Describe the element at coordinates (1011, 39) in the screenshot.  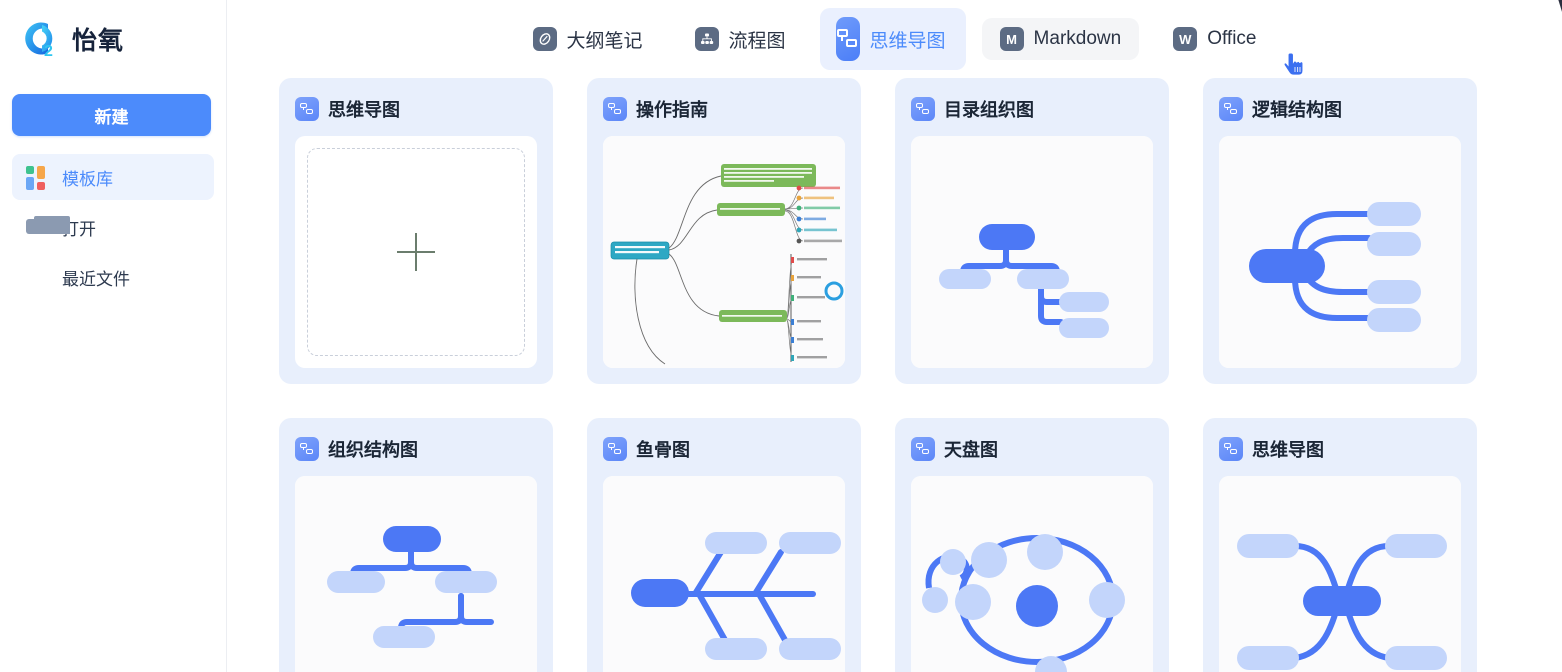
I see `markdown-icon: M` at that location.